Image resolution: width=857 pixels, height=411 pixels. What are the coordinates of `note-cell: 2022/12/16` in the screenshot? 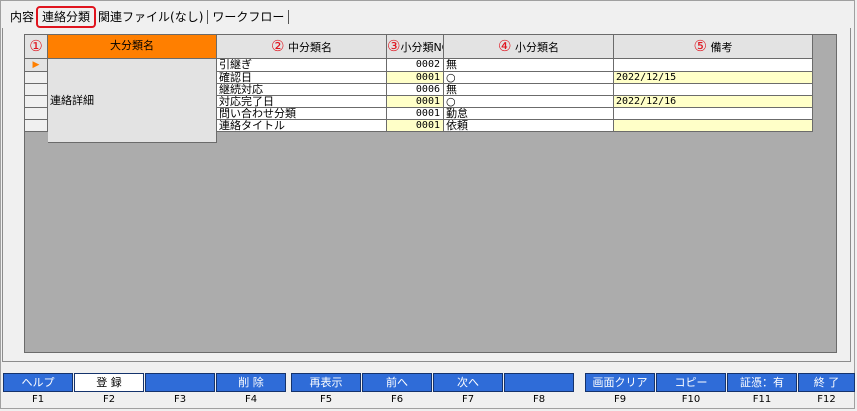 It's located at (713, 102).